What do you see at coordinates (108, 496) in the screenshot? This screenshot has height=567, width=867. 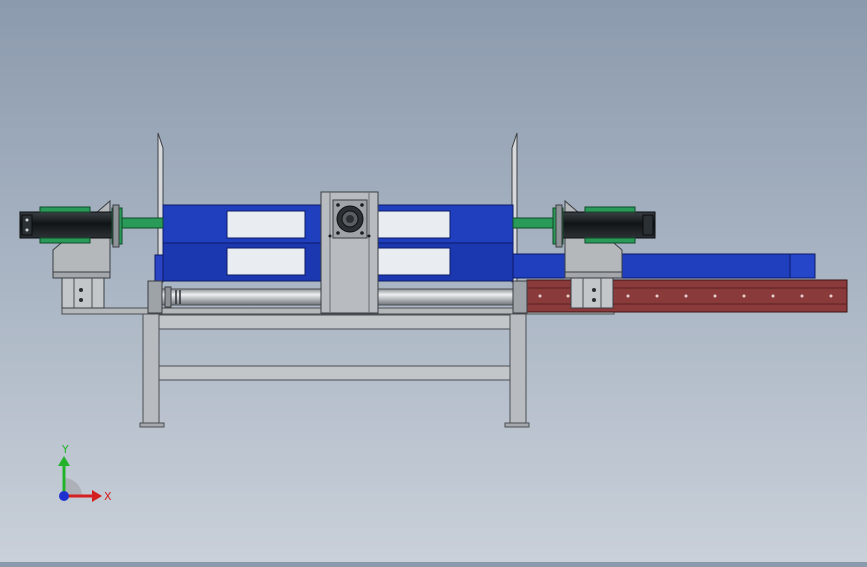 I see `x-axis-label: X` at bounding box center [108, 496].